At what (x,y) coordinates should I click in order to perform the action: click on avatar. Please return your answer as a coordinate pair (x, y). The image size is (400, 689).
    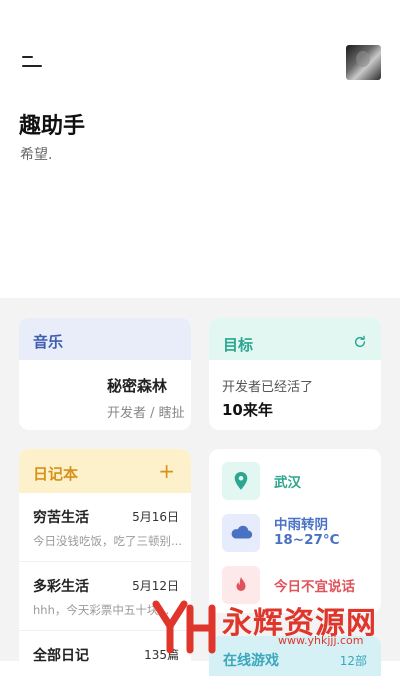
    Looking at the image, I should click on (363, 62).